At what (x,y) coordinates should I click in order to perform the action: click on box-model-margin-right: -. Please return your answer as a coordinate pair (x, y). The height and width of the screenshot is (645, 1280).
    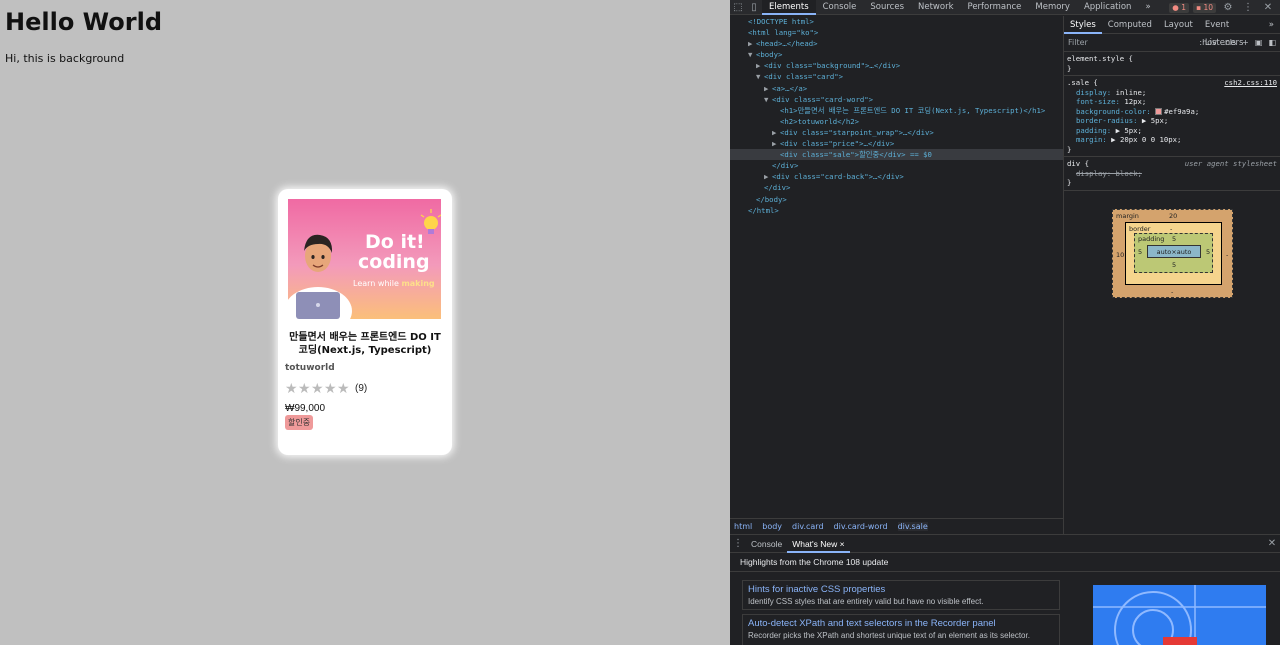
    Looking at the image, I should click on (1227, 255).